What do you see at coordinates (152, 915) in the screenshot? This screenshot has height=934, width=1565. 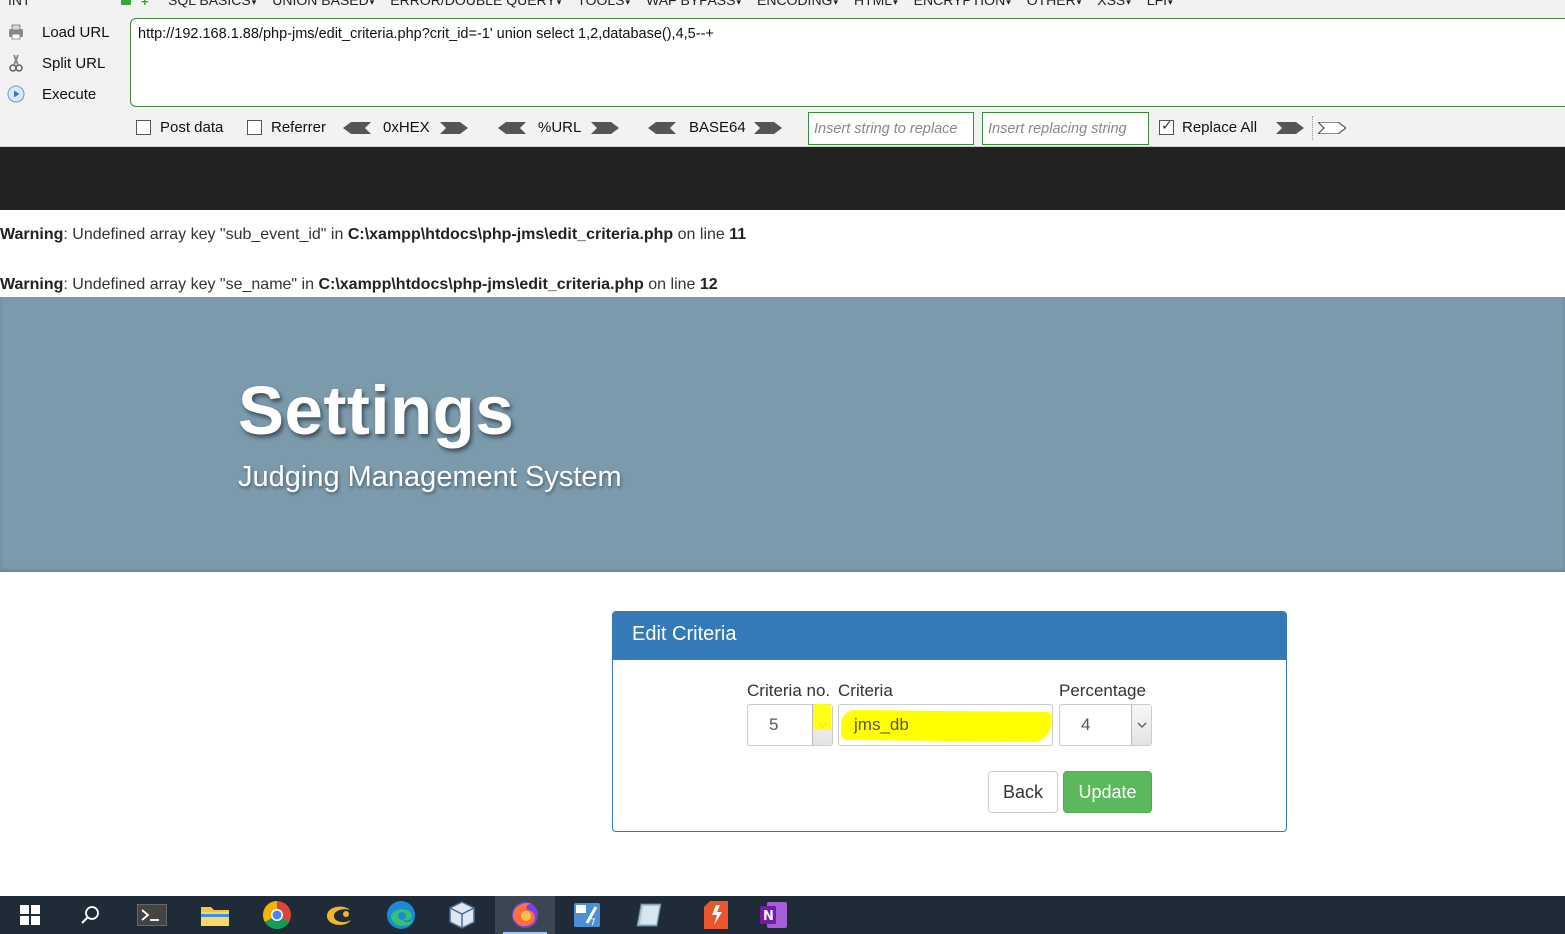 I see `terminal-icon` at bounding box center [152, 915].